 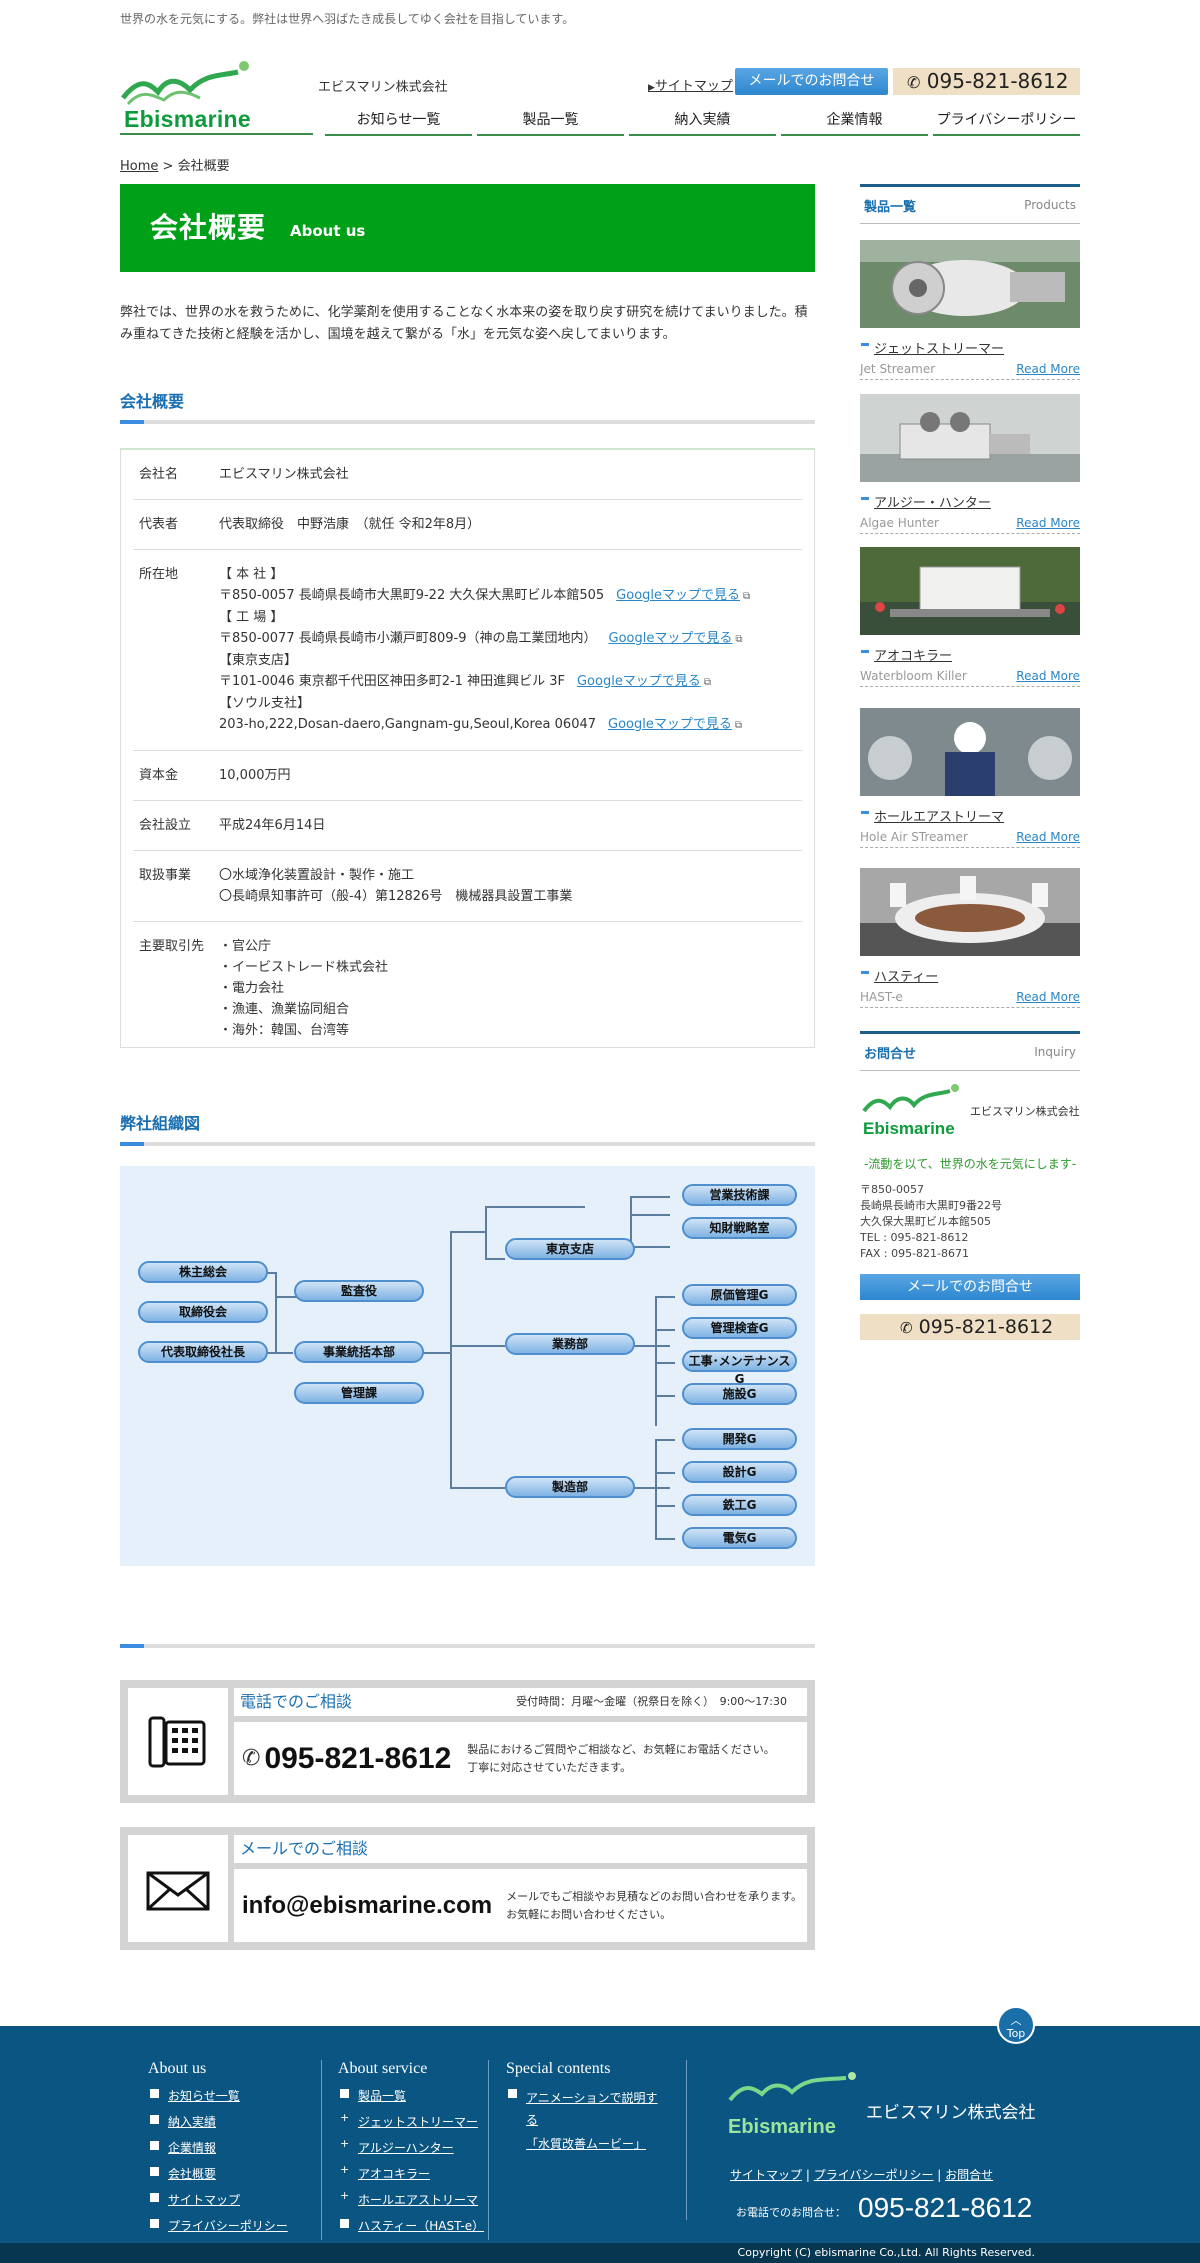 I want to click on footer-link: 納入実績, so click(x=218, y=2121).